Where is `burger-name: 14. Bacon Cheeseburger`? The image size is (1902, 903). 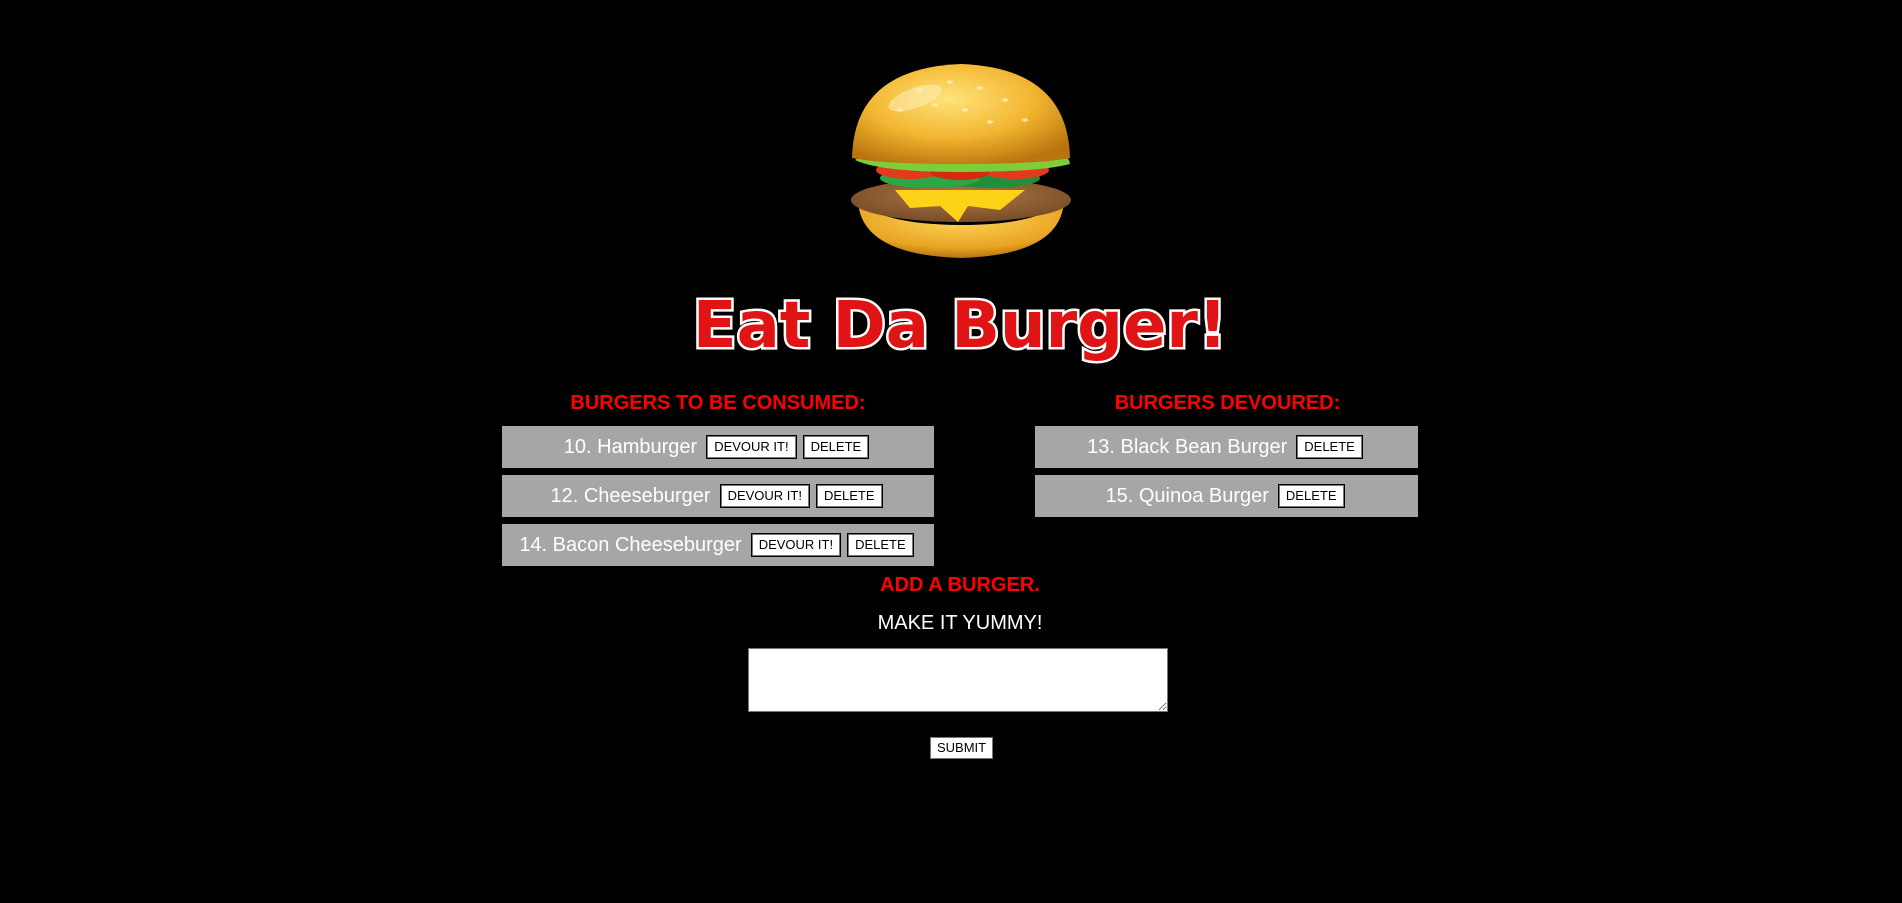 burger-name: 14. Bacon Cheeseburger is located at coordinates (630, 544).